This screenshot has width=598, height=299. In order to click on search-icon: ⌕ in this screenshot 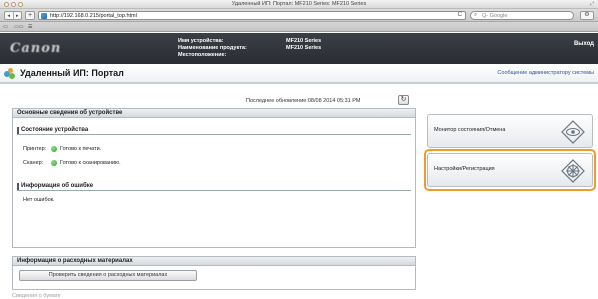, I will do `click(476, 15)`.